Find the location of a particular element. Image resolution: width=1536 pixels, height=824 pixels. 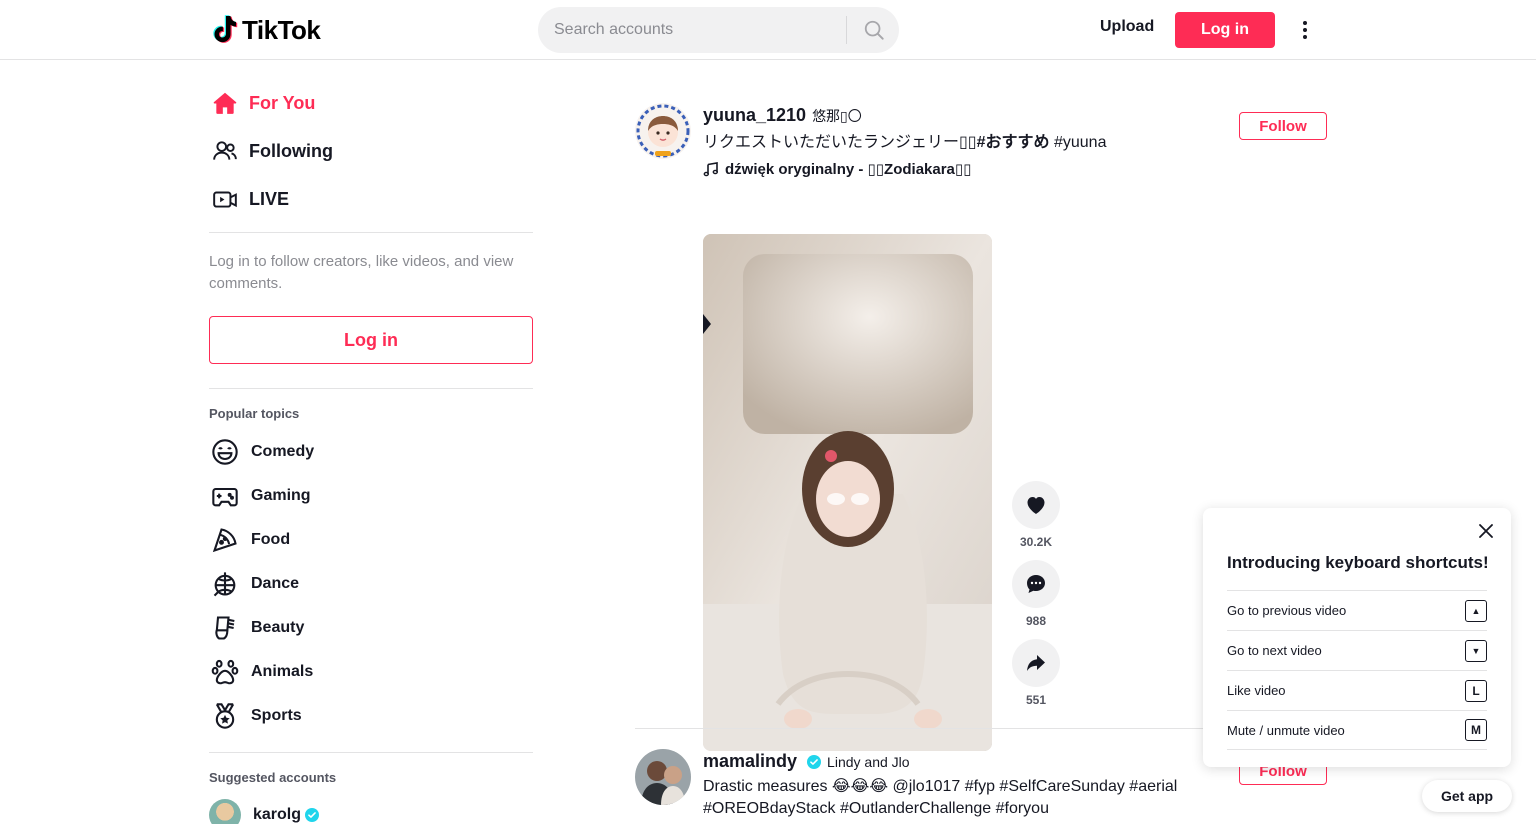

header-login-button: Log in is located at coordinates (1225, 30).